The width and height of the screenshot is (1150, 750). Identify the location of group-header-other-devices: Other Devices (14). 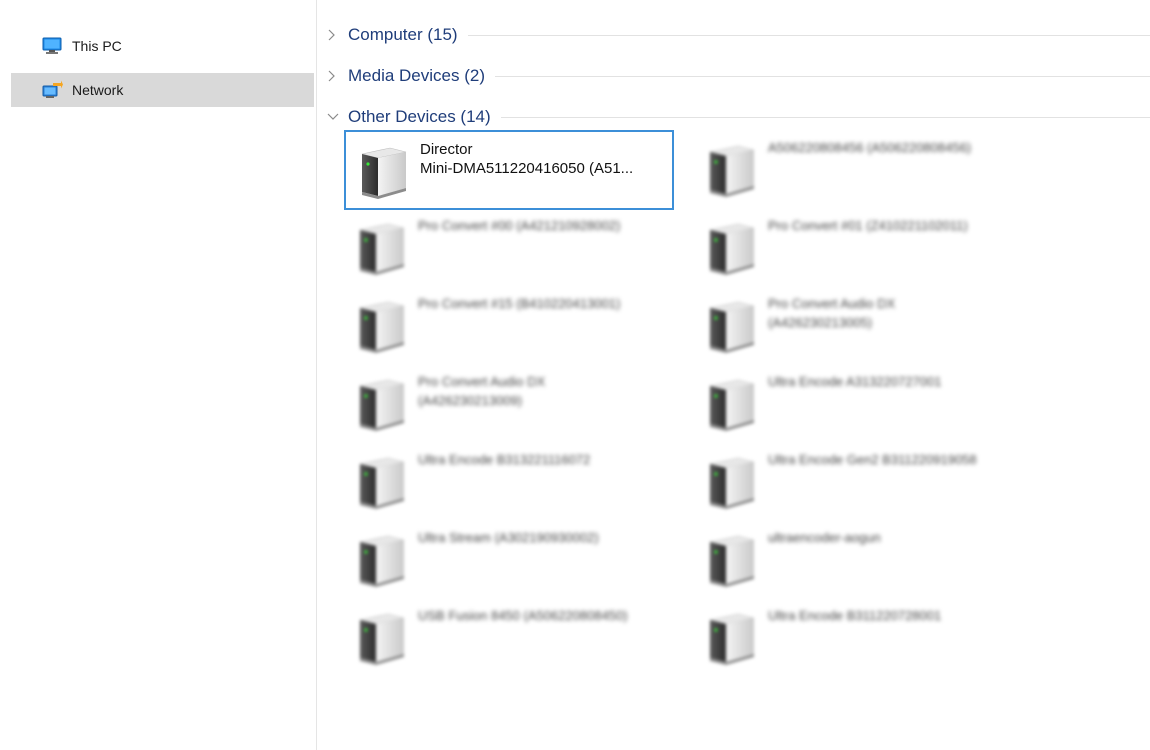
(738, 117).